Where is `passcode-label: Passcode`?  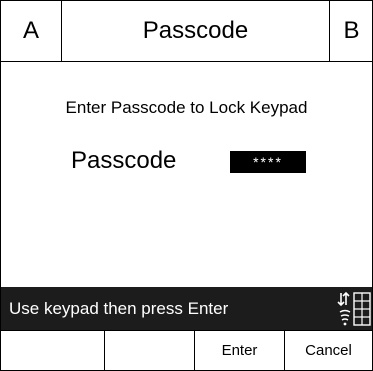
passcode-label: Passcode is located at coordinates (124, 160).